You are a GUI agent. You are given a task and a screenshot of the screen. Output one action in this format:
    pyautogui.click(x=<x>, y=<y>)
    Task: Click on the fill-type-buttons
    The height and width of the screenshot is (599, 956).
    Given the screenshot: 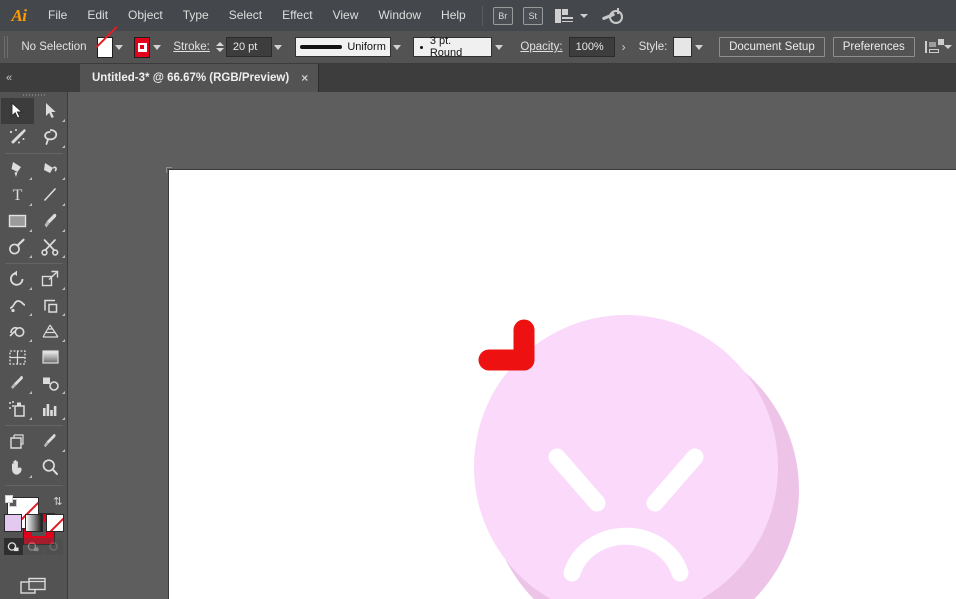 What is the action you would take?
    pyautogui.click(x=33, y=522)
    